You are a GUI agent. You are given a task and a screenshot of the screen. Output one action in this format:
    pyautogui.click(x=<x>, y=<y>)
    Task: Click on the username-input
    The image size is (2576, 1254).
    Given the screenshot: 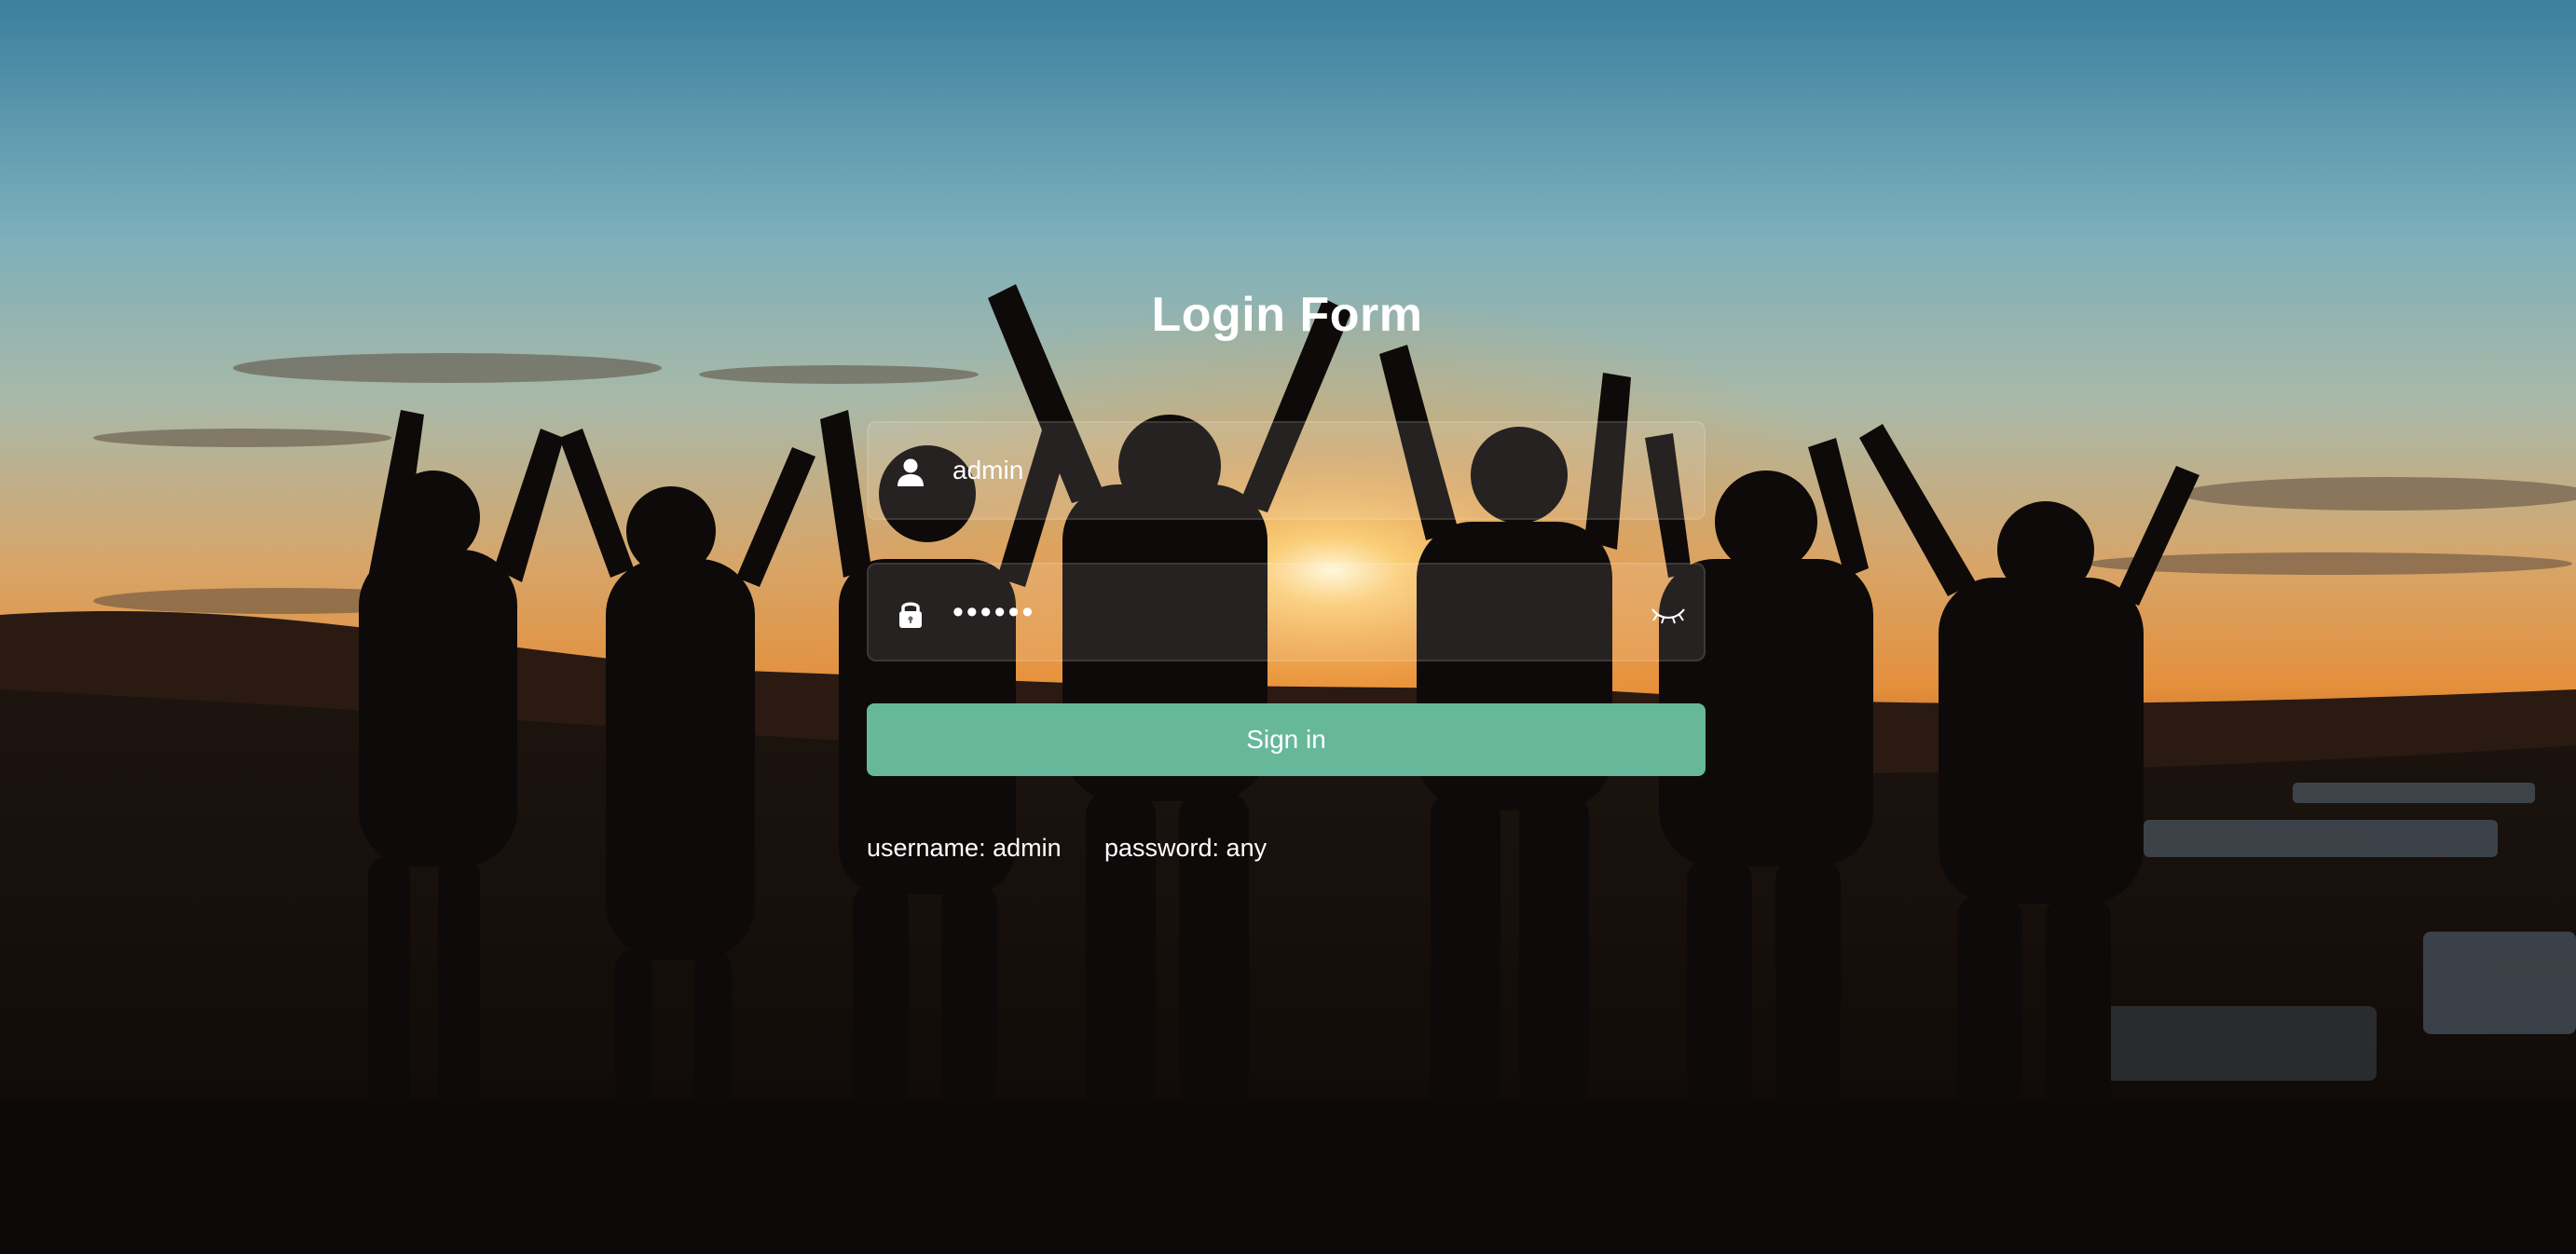 What is the action you would take?
    pyautogui.click(x=1297, y=471)
    